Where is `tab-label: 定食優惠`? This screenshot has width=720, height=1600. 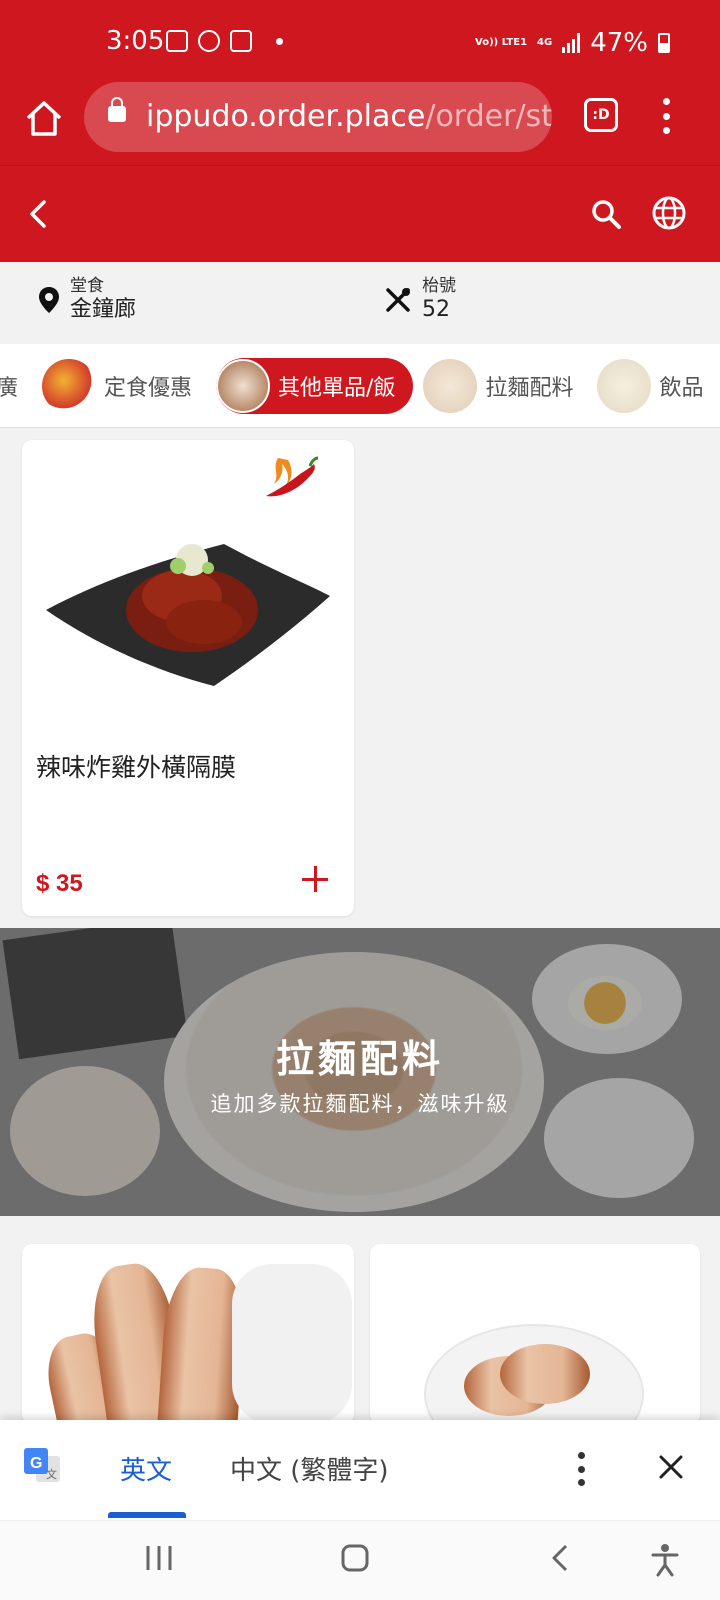 tab-label: 定食優惠 is located at coordinates (148, 388).